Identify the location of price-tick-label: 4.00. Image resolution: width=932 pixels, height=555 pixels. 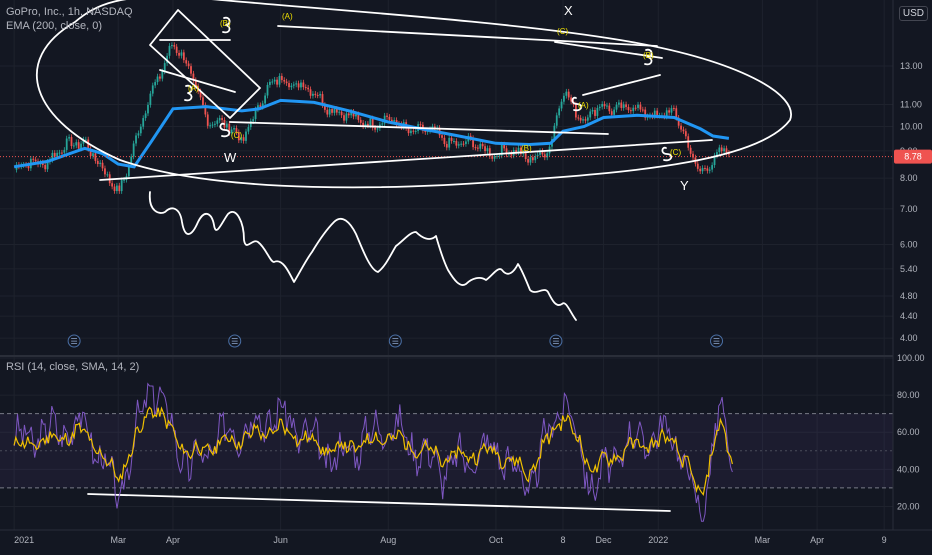
(909, 338).